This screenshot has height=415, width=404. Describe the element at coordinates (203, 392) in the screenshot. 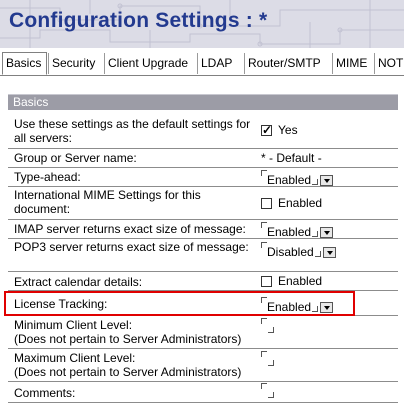

I see `row-comments: Comments:` at that location.